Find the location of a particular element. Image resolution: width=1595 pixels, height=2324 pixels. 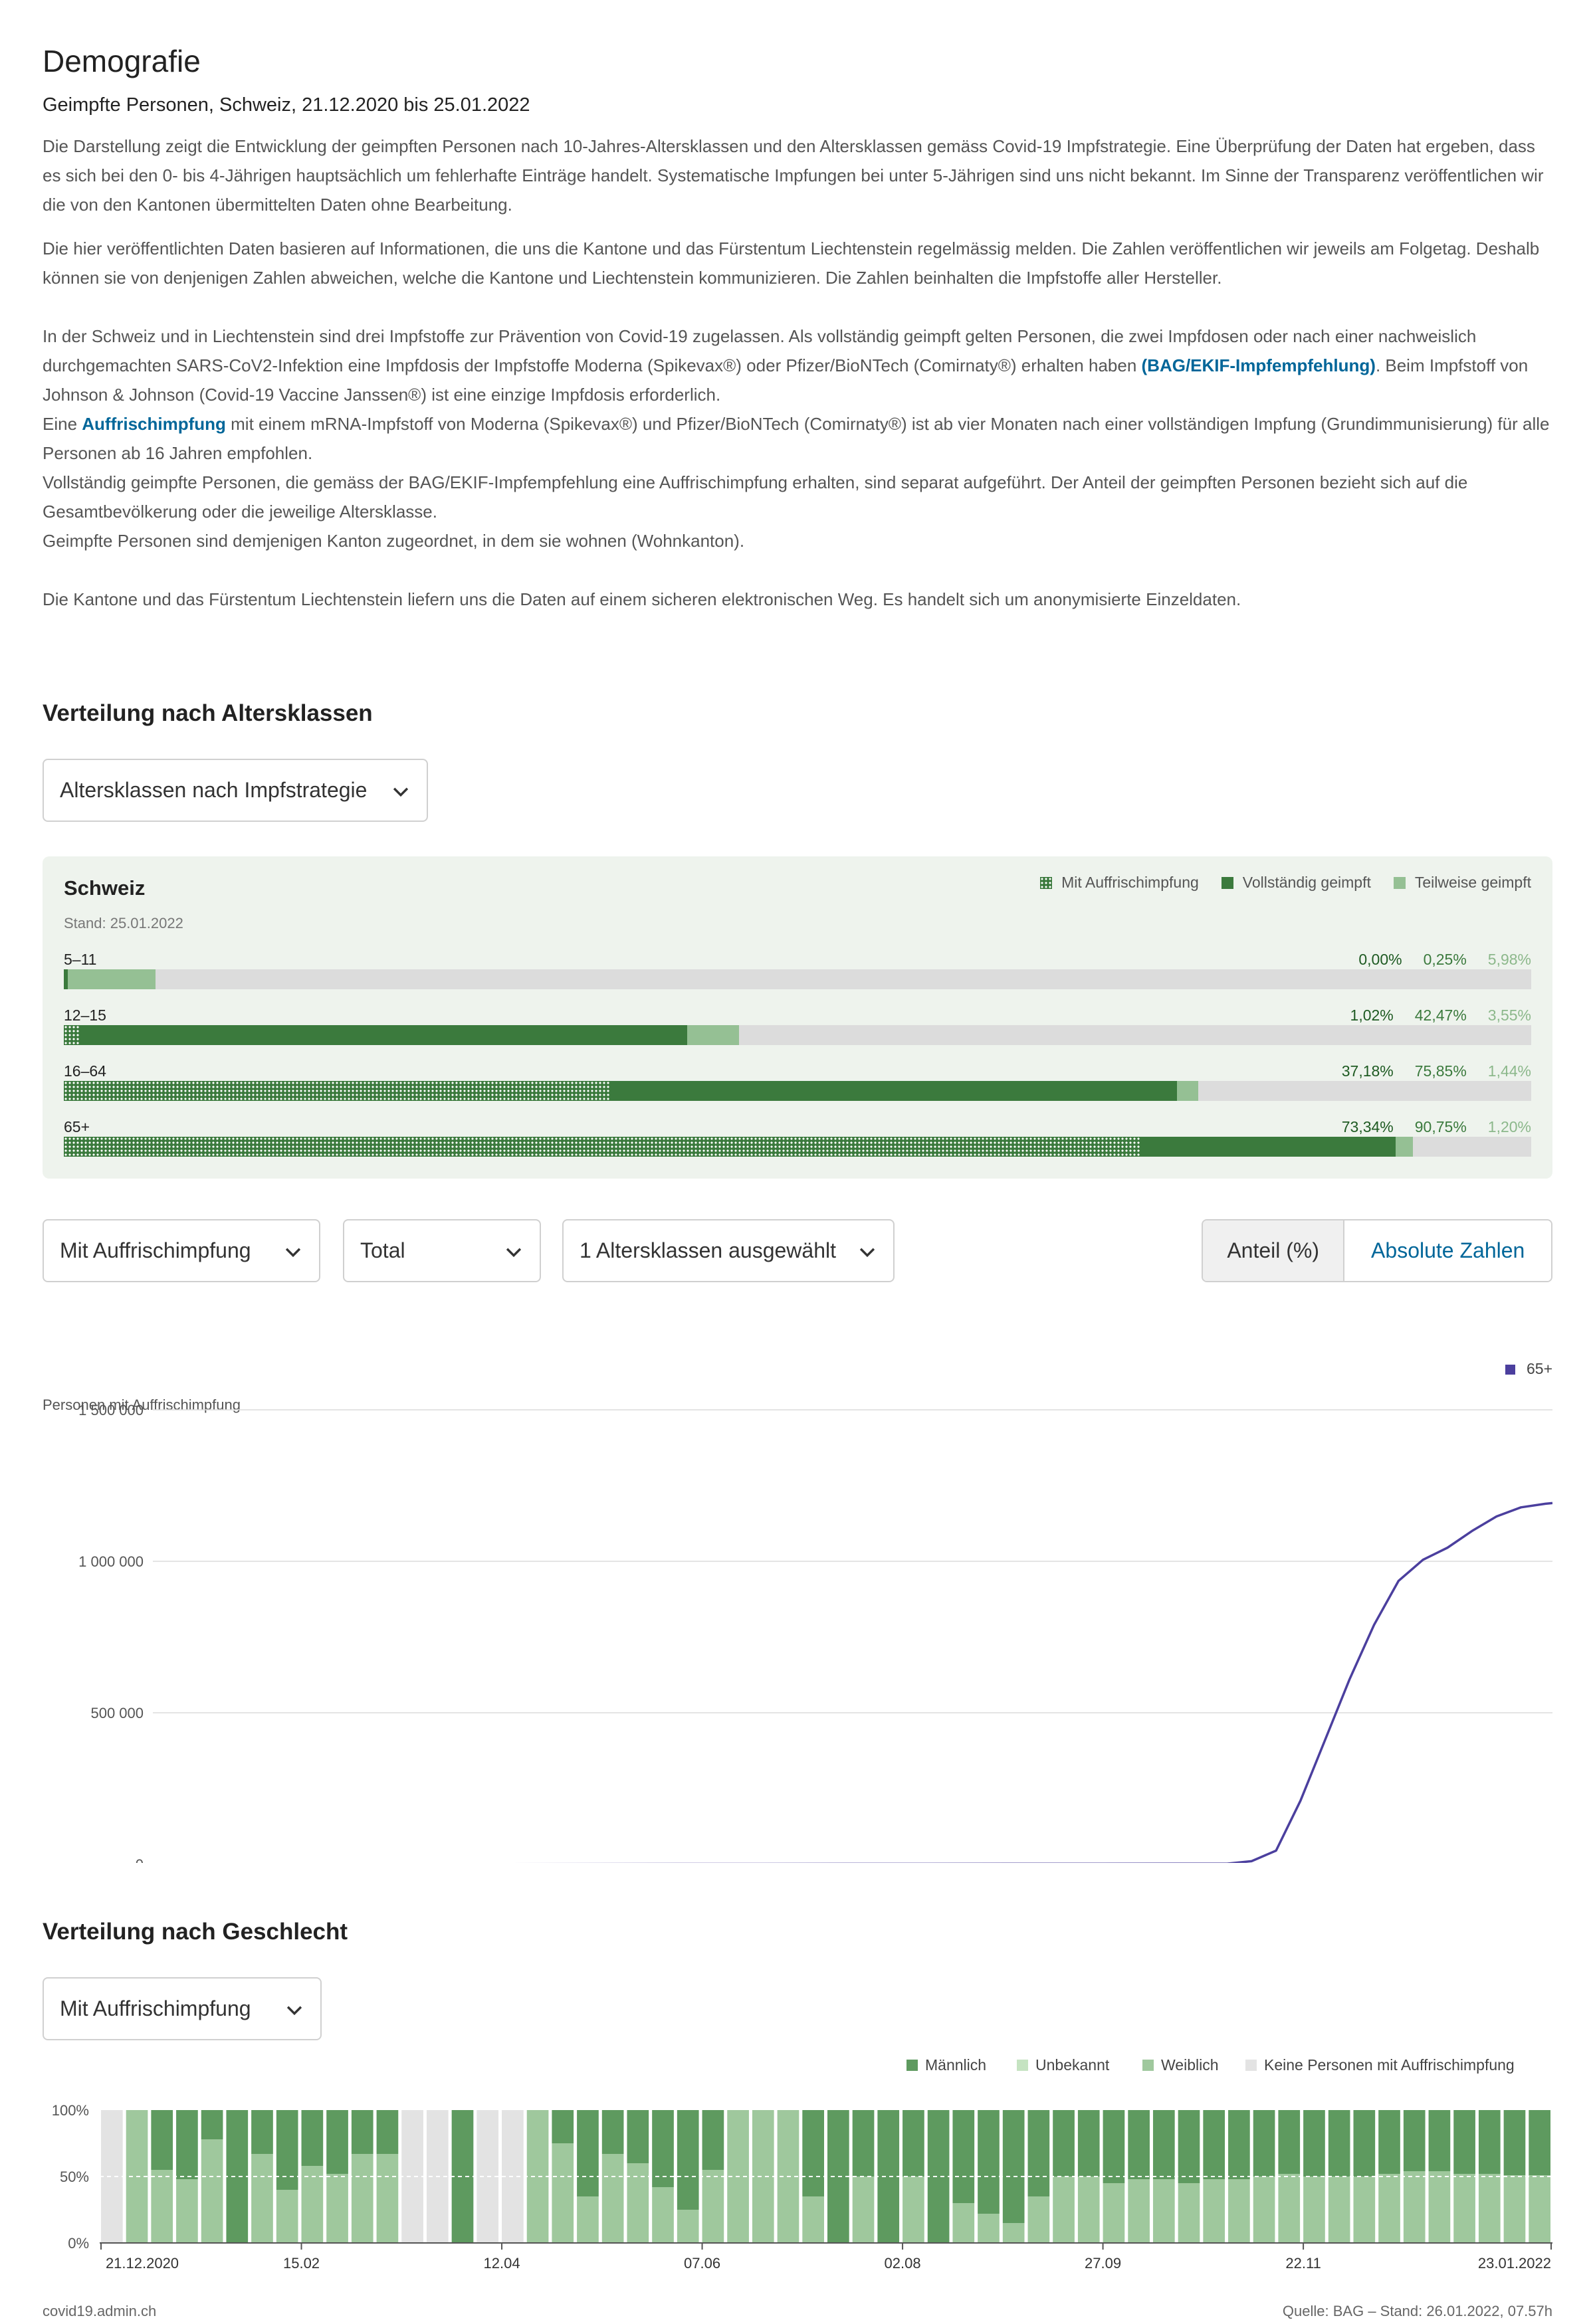

partial-value: 3,55% is located at coordinates (1509, 1016).